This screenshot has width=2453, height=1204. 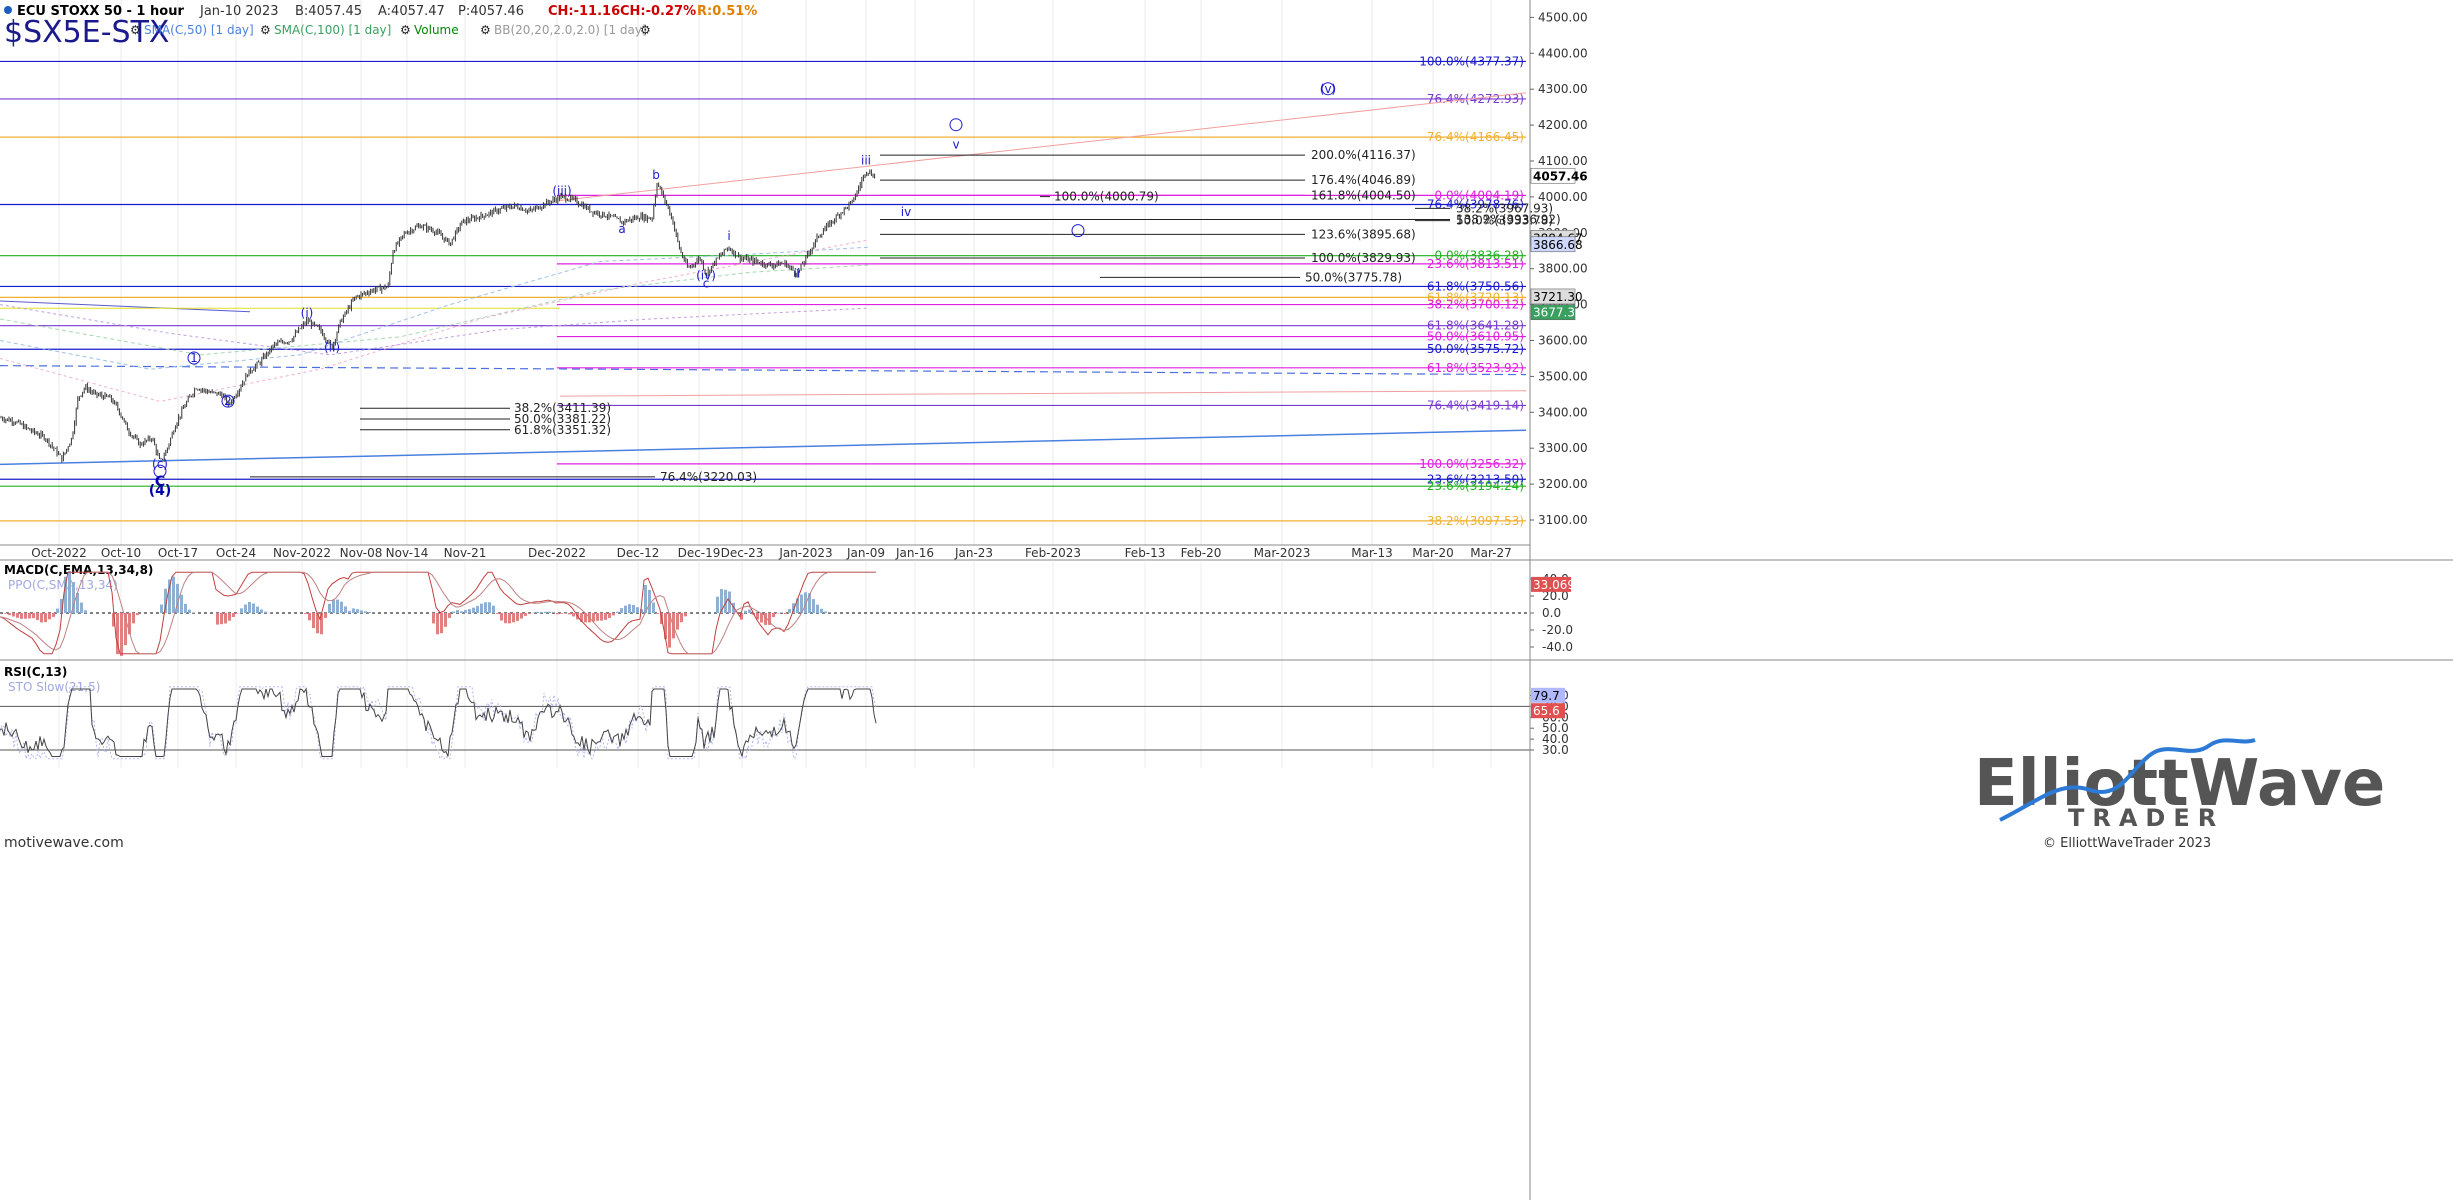 What do you see at coordinates (1546, 711) in the screenshot?
I see `rsi-value-label: 65.6` at bounding box center [1546, 711].